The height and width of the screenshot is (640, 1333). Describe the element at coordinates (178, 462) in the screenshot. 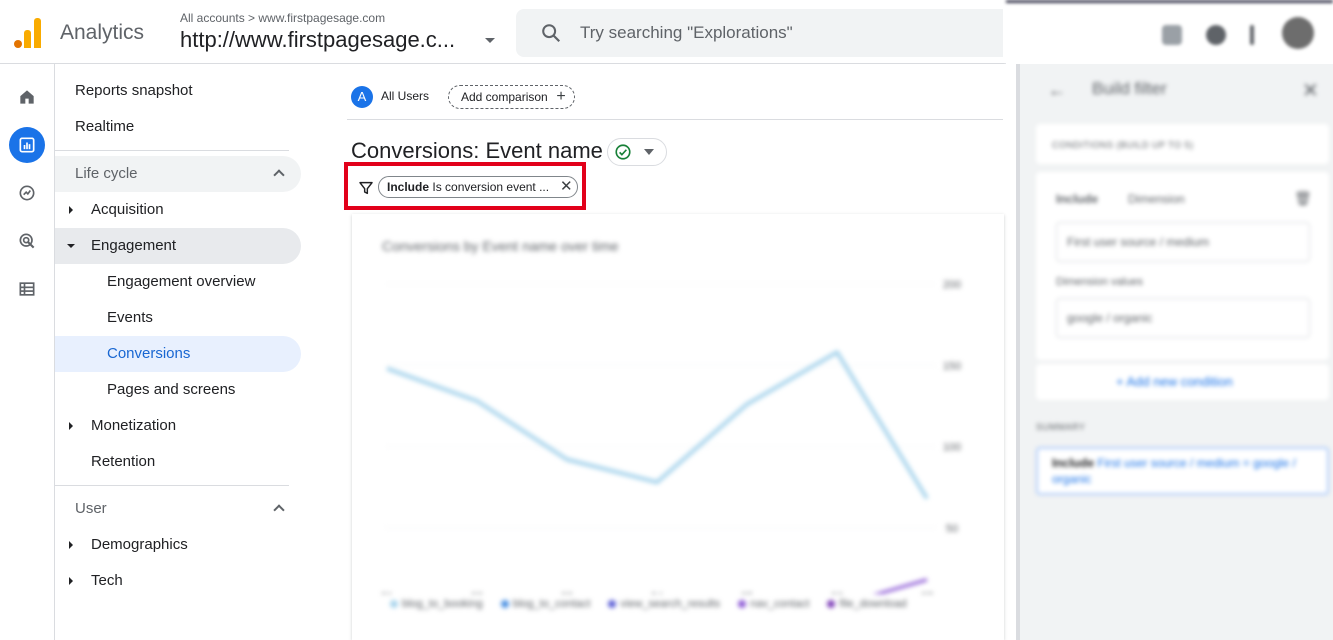

I see `nav-retention: Retention` at that location.